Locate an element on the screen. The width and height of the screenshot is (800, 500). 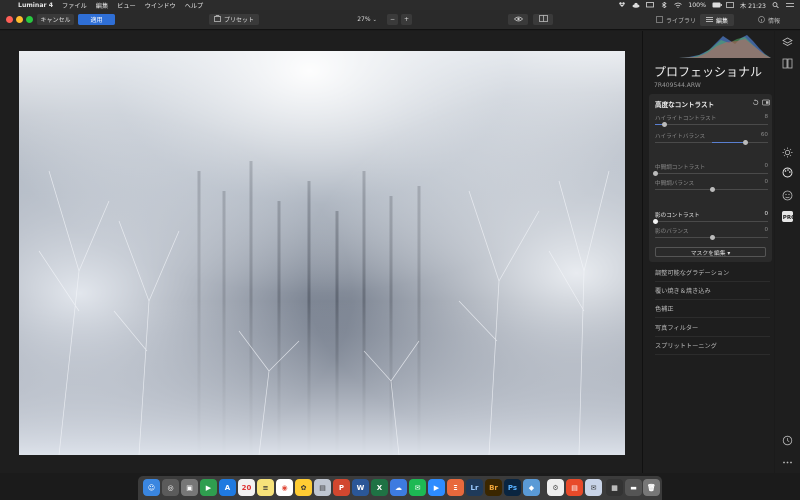
airdrop-icon: ▤ is located at coordinates (574, 487).